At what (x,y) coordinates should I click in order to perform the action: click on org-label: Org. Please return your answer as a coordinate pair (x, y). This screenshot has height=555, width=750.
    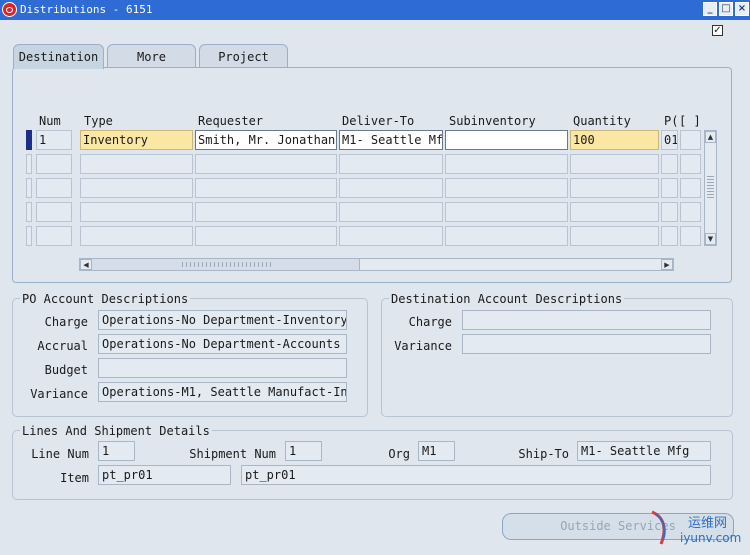
    Looking at the image, I should click on (399, 454).